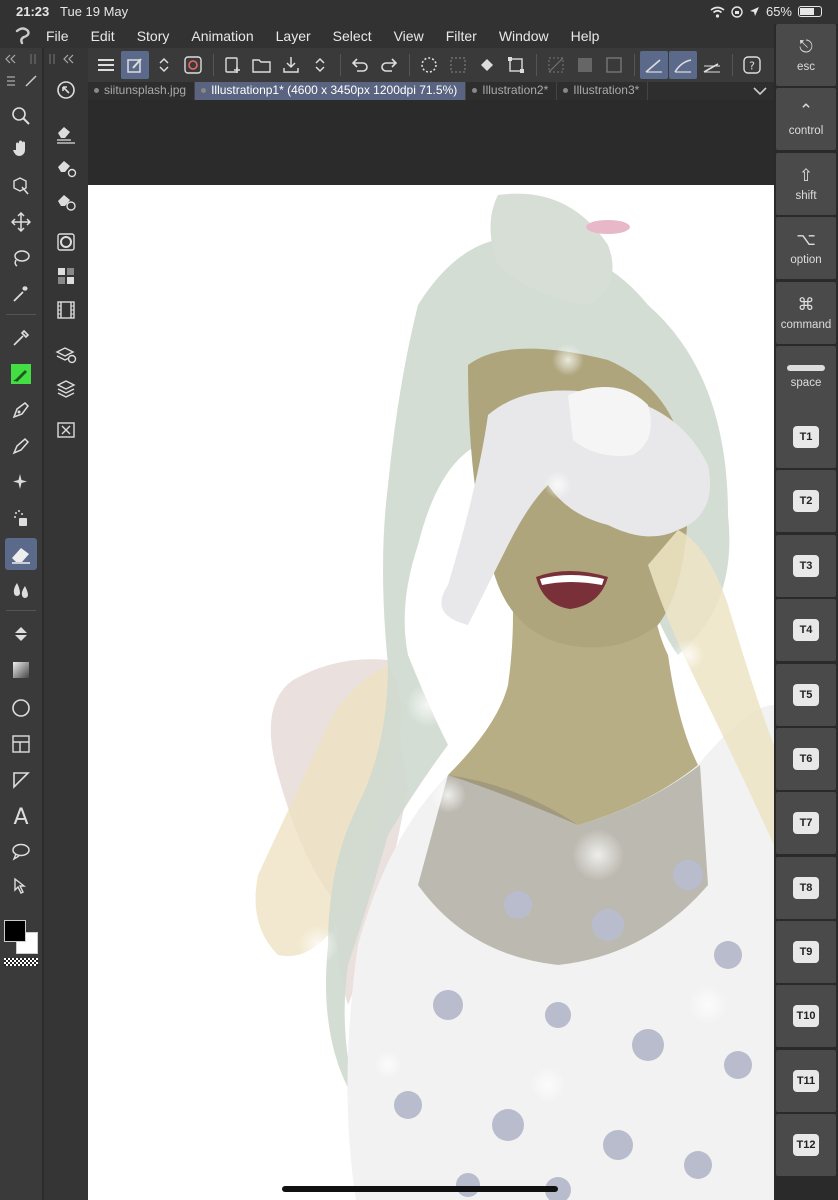 Image resolution: width=838 pixels, height=1200 pixels. I want to click on control-key: ⌃ control, so click(806, 119).